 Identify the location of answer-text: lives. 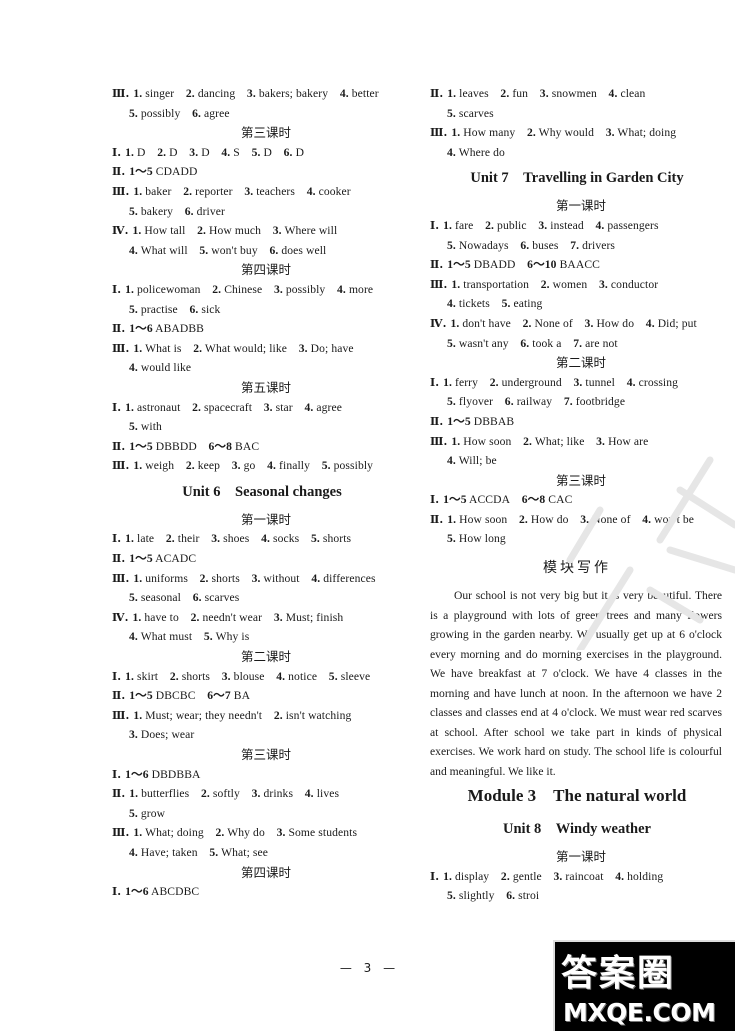
(328, 794).